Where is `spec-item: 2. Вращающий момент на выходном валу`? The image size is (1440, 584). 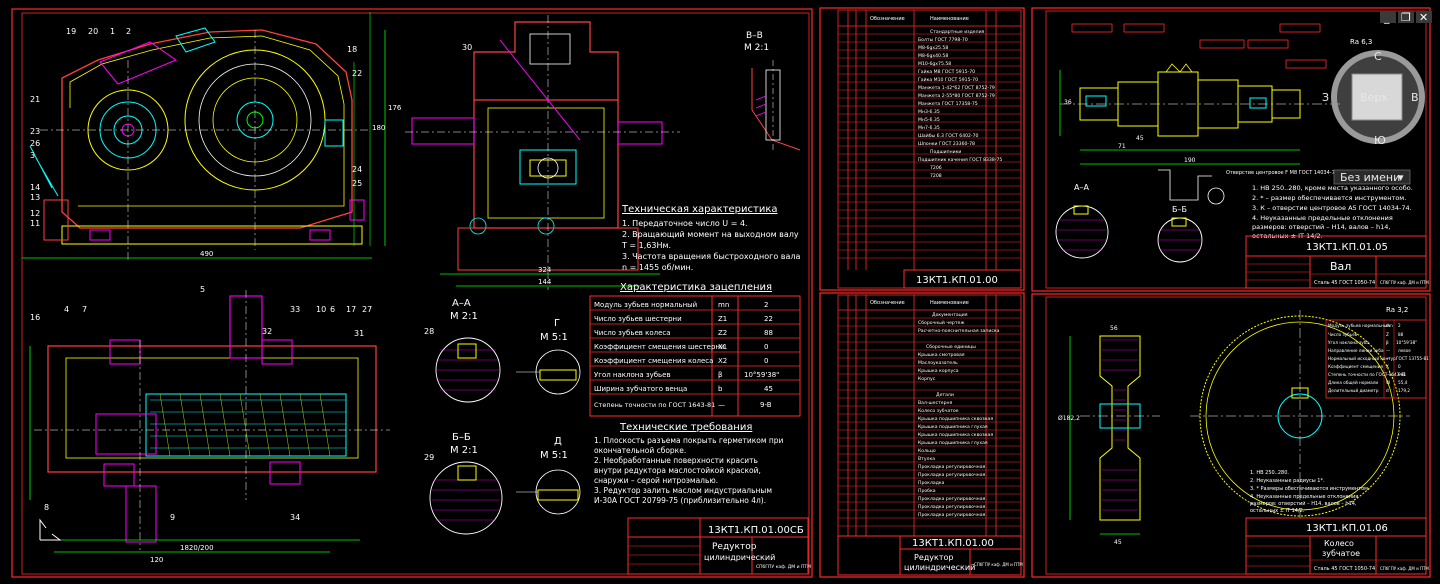
spec-item: 2. Вращающий момент на выходном валу is located at coordinates (710, 234).